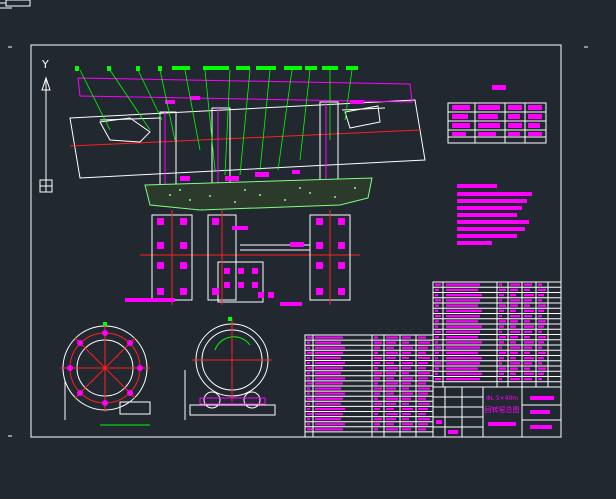 The image size is (616, 499). I want to click on parts-list-table-lower, so click(369, 386).